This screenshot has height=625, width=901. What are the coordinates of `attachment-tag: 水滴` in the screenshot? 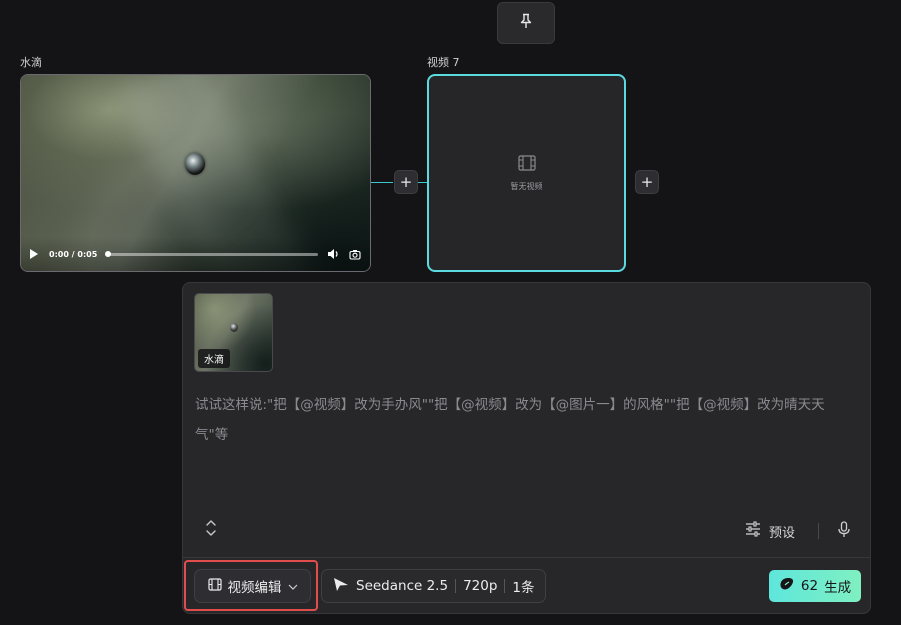 It's located at (214, 358).